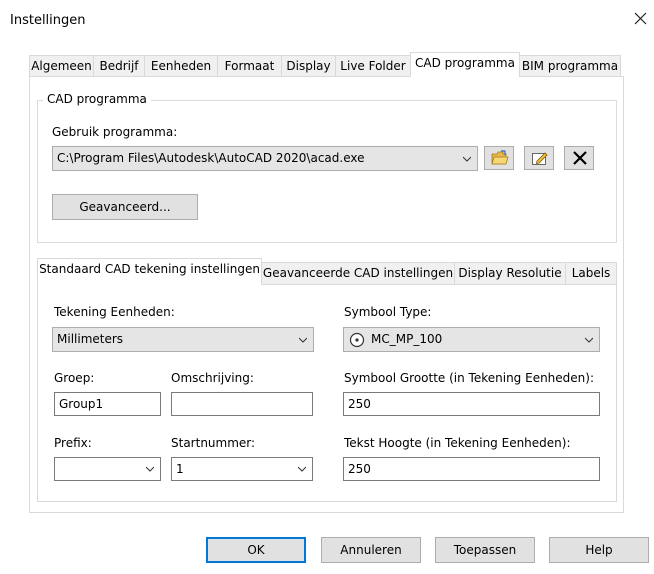 Image resolution: width=654 pixels, height=574 pixels. I want to click on program-label: Gebruik programma:, so click(115, 132).